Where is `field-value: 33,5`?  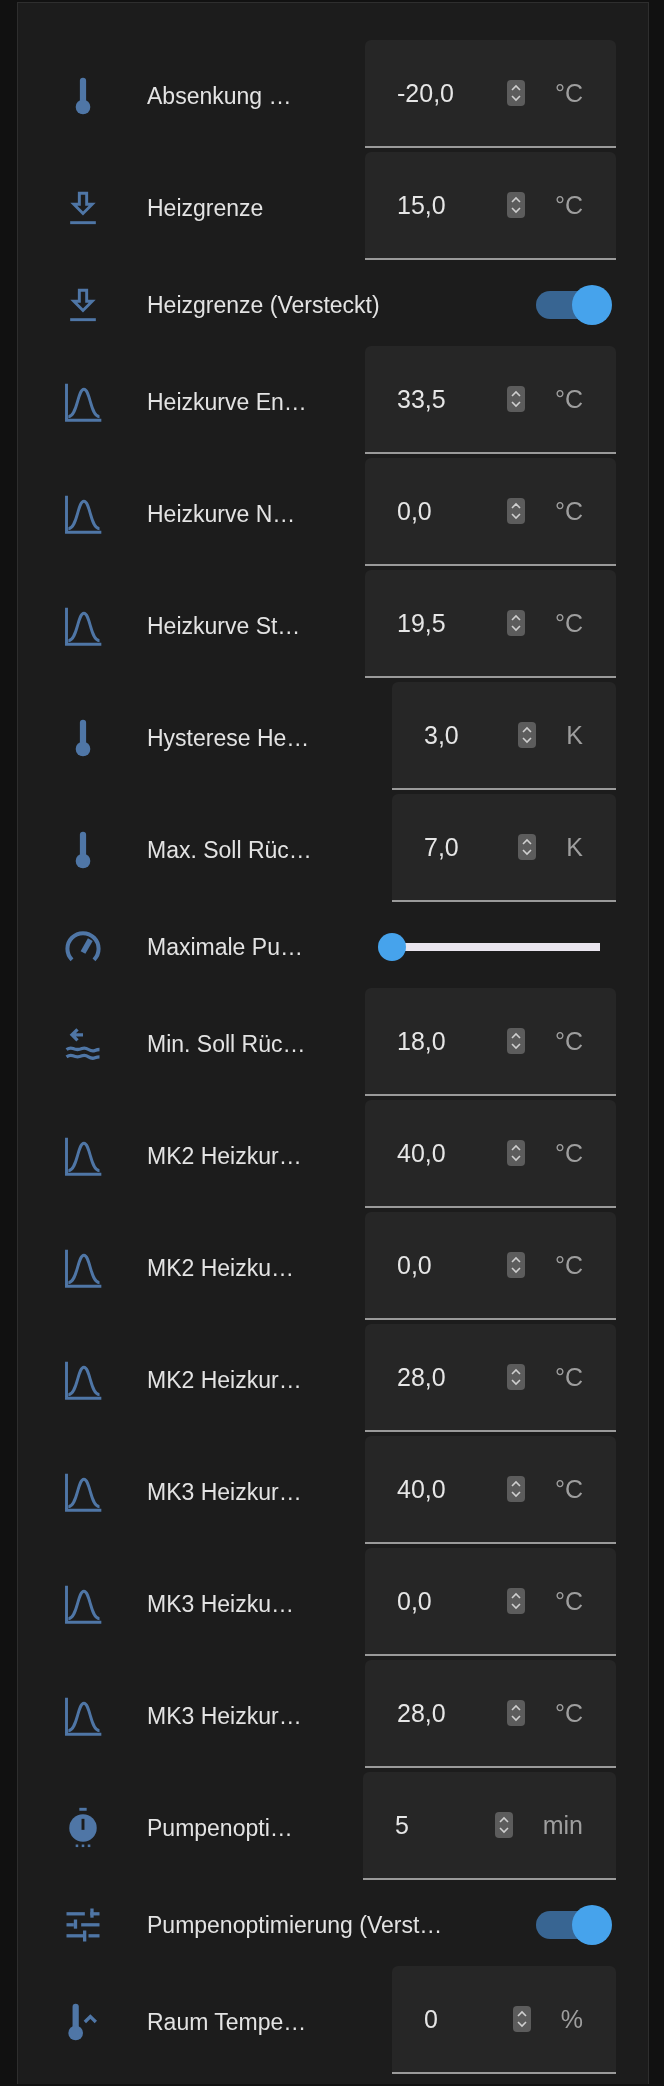
field-value: 33,5 is located at coordinates (422, 399).